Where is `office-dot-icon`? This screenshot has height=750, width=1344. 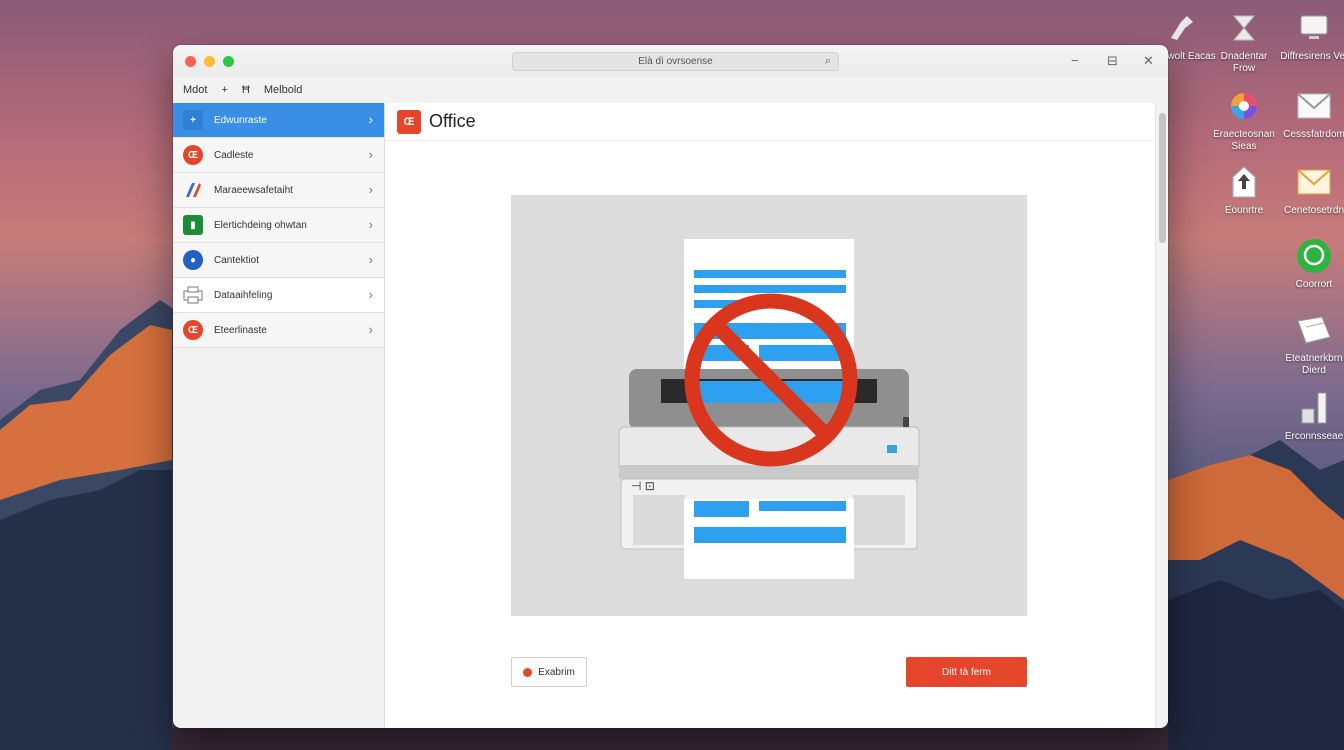 office-dot-icon is located at coordinates (528, 672).